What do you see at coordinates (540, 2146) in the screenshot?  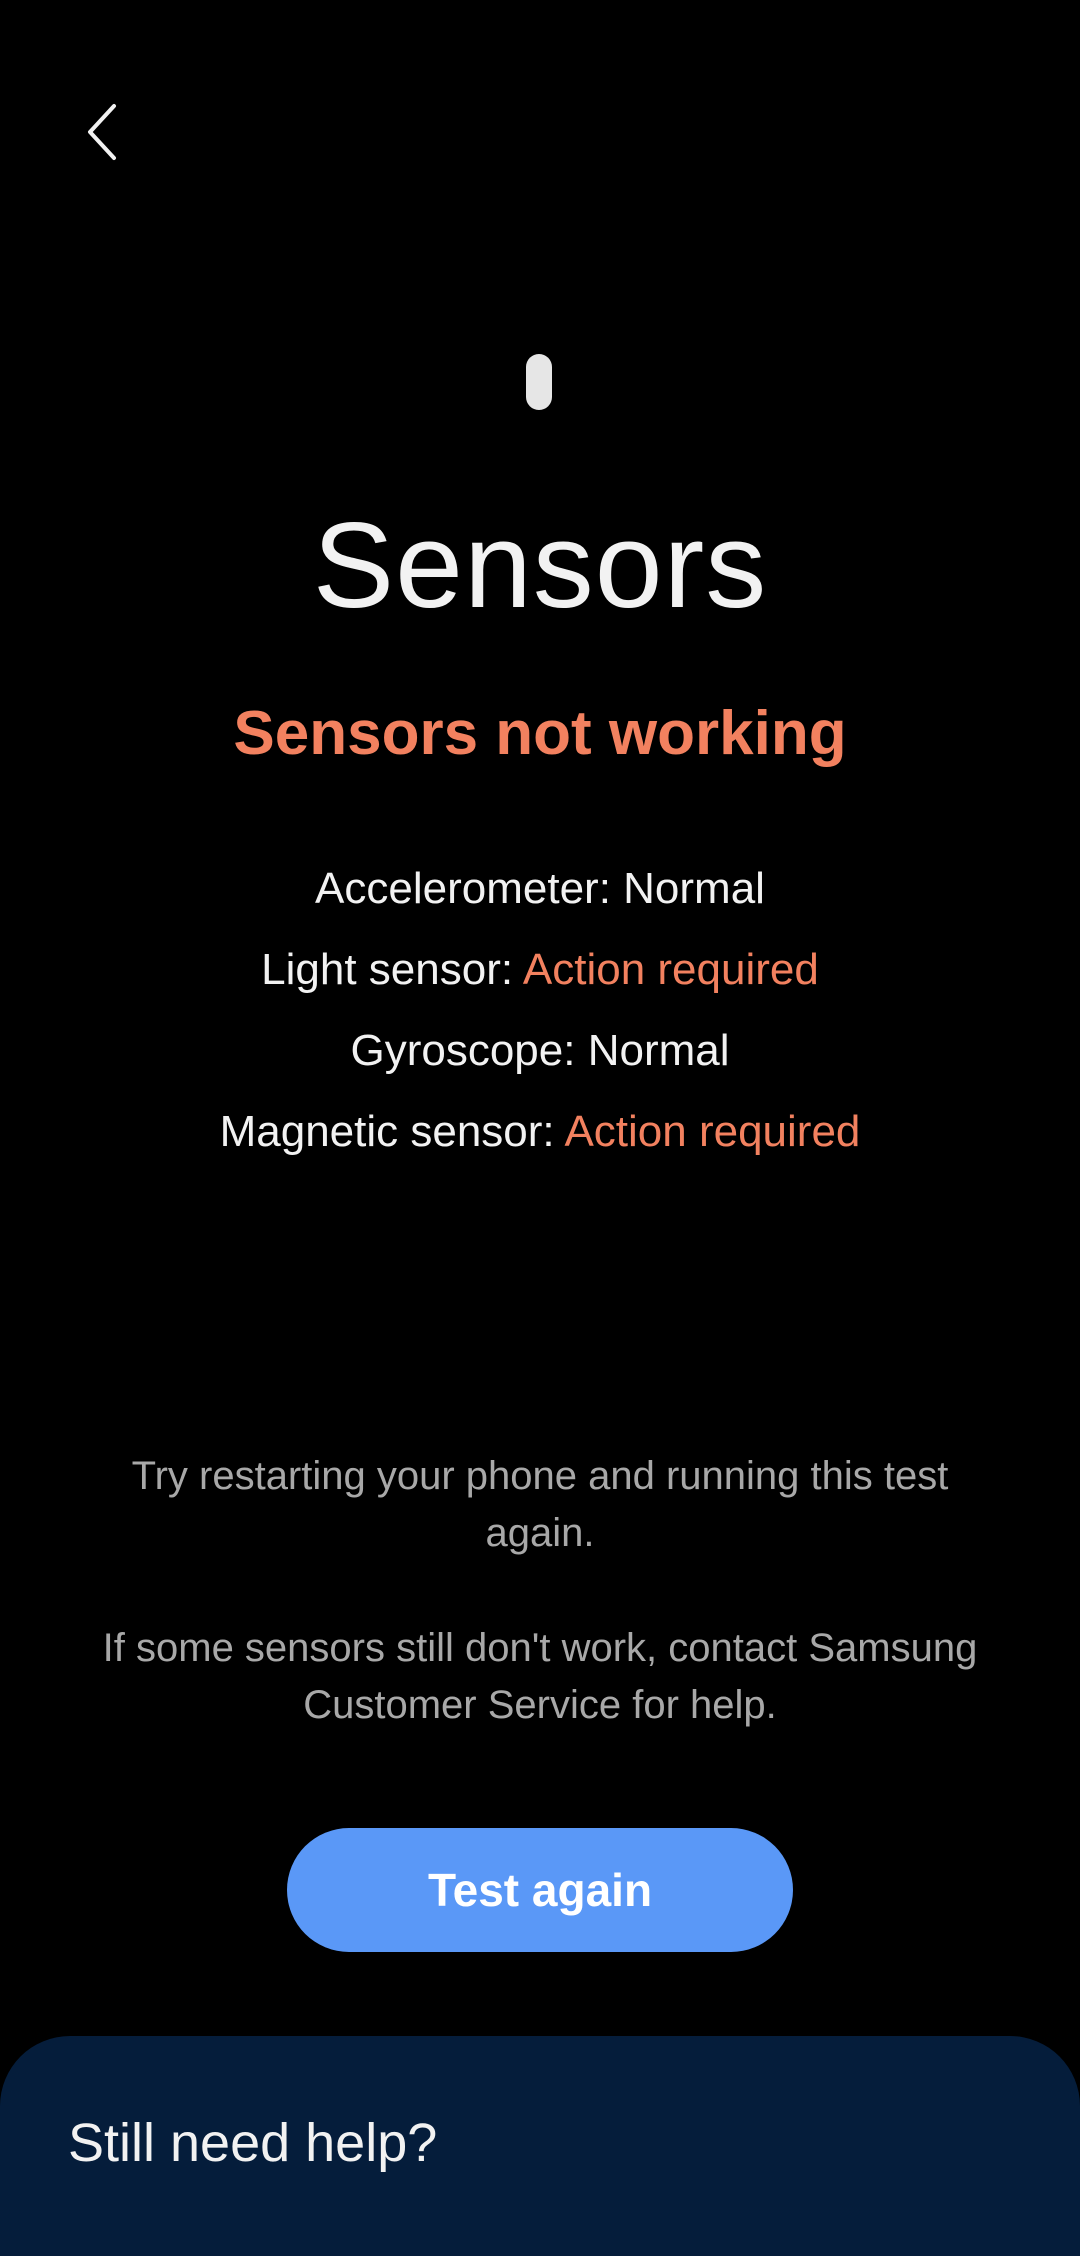 I see `still-need-help-sheet: Still need help?` at bounding box center [540, 2146].